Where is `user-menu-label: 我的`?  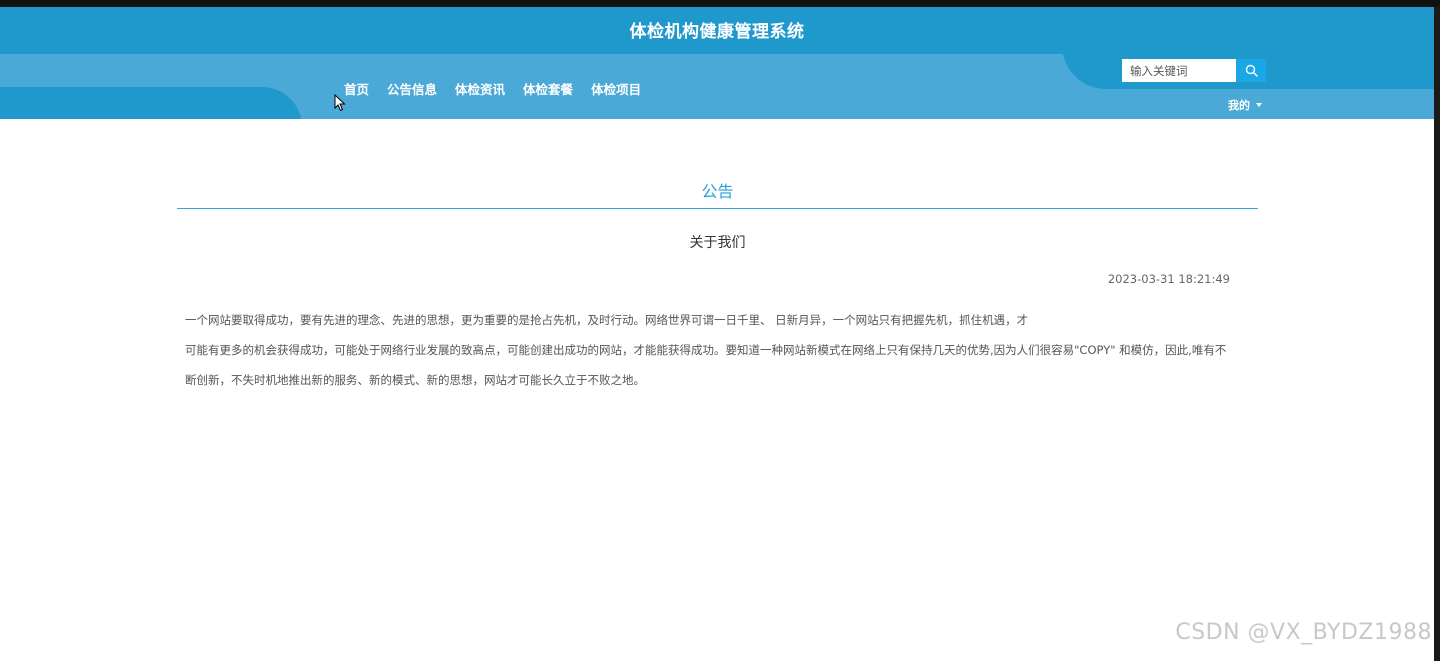 user-menu-label: 我的 is located at coordinates (1239, 105).